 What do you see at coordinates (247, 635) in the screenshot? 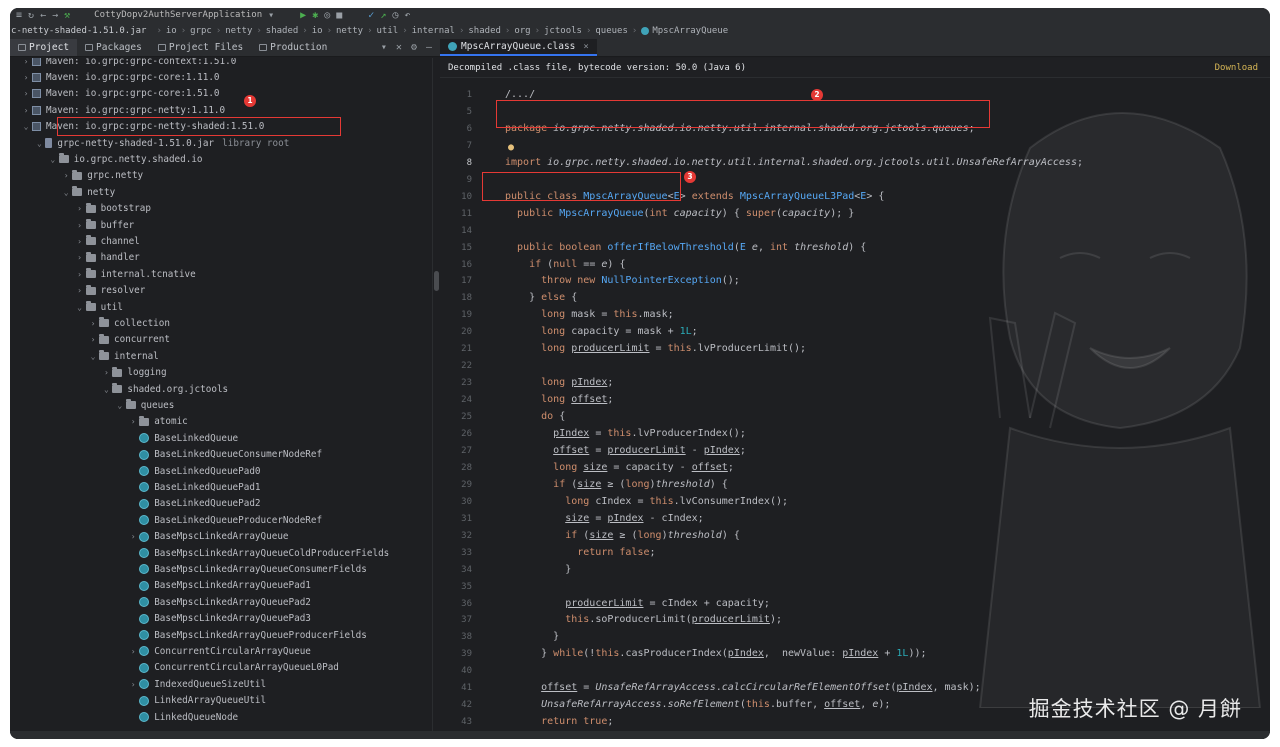
I see `tree-item: BaseMpscLinkedArrayQueueProducerFields` at bounding box center [247, 635].